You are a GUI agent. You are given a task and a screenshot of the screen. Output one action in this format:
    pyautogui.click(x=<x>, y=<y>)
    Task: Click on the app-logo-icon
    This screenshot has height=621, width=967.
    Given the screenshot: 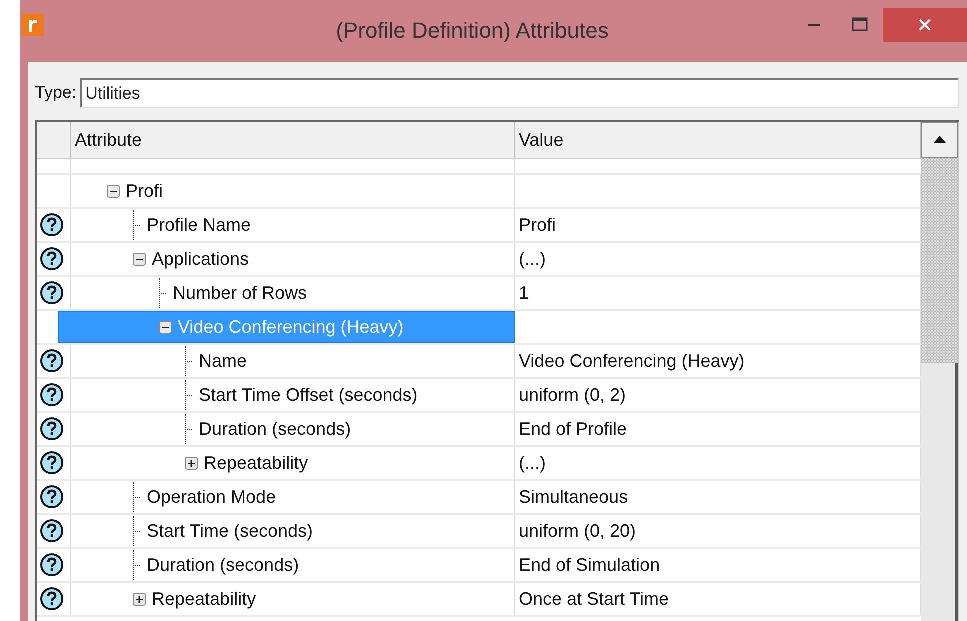 What is the action you would take?
    pyautogui.click(x=33, y=25)
    